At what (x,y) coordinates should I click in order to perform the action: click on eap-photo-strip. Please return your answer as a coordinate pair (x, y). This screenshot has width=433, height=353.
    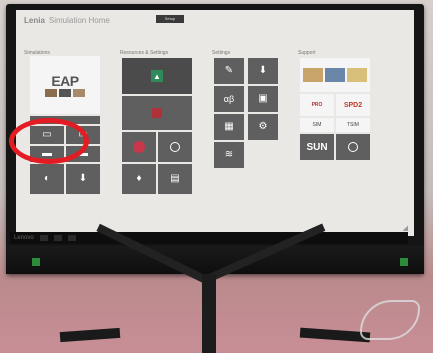
    Looking at the image, I should click on (65, 93).